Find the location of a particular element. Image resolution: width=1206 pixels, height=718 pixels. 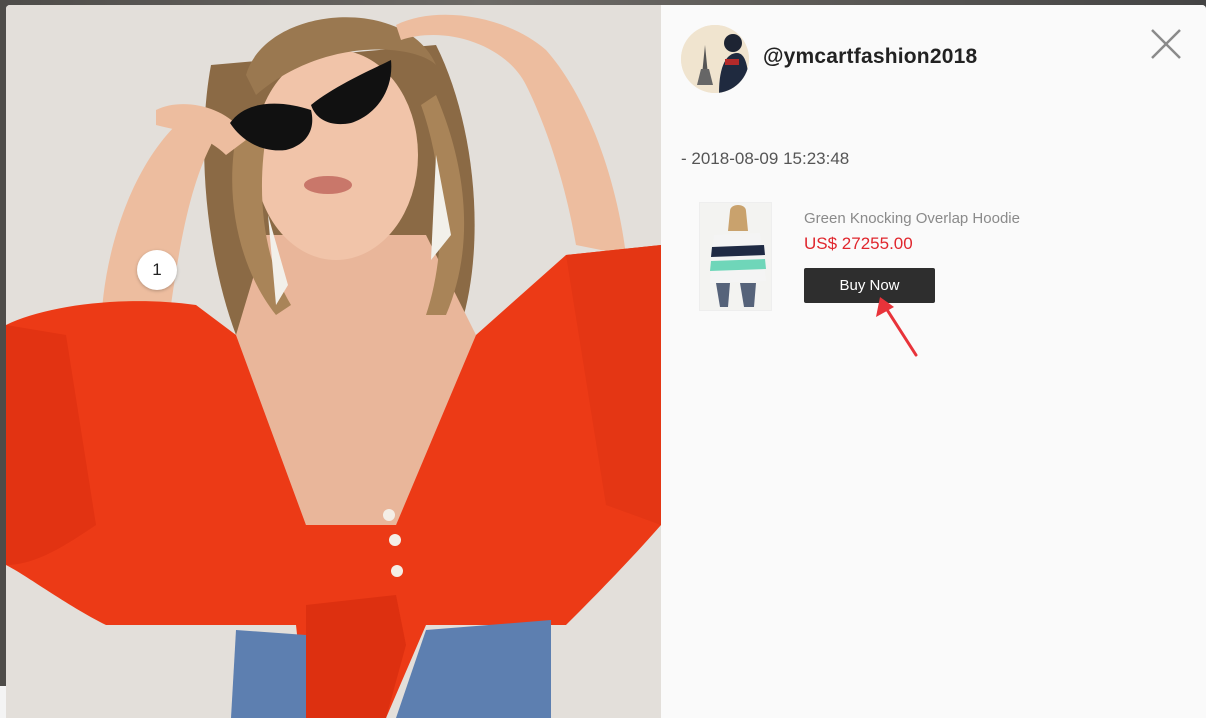

close-button is located at coordinates (1166, 44).